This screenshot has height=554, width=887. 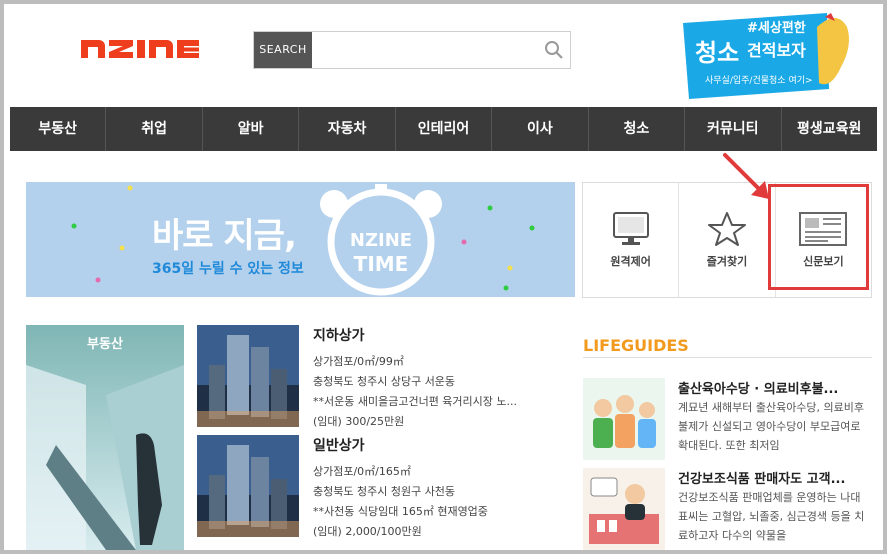 I want to click on nav-item-cars: 자동차, so click(x=347, y=129).